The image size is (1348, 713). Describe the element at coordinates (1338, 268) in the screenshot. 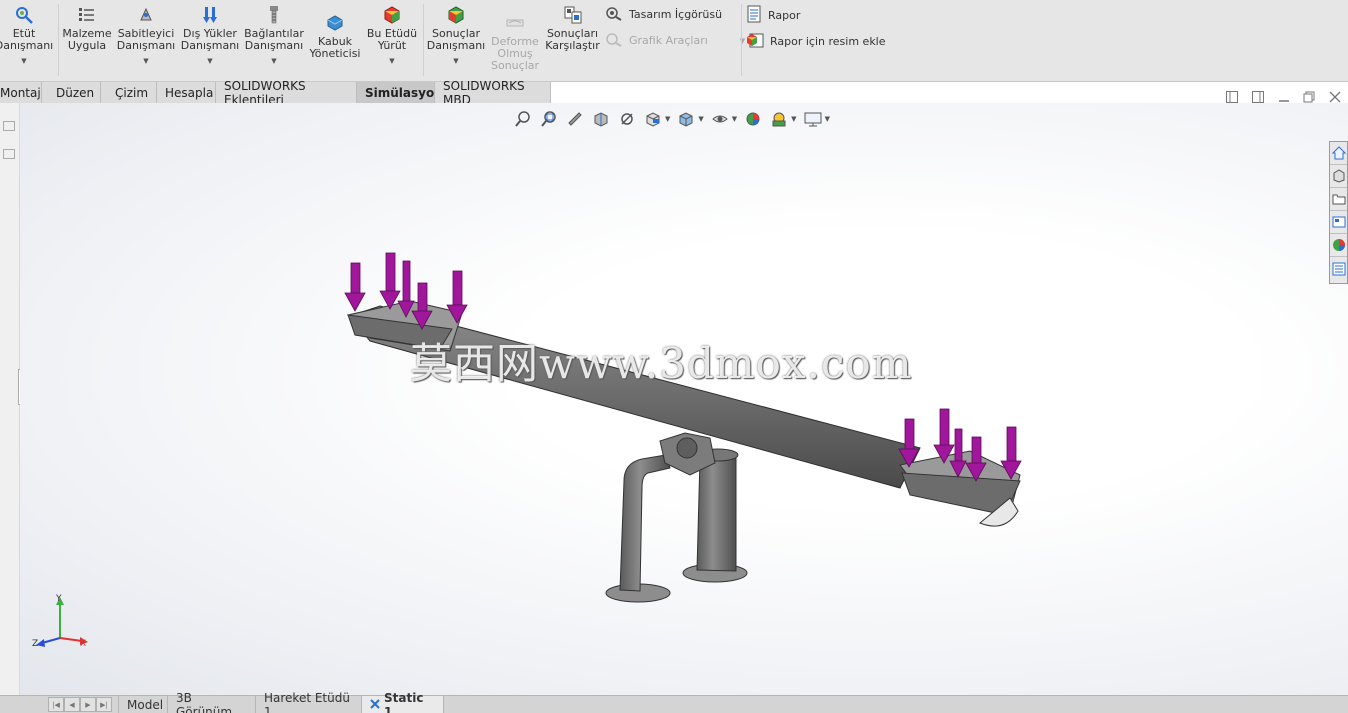

I see `custom-properties-icon` at that location.